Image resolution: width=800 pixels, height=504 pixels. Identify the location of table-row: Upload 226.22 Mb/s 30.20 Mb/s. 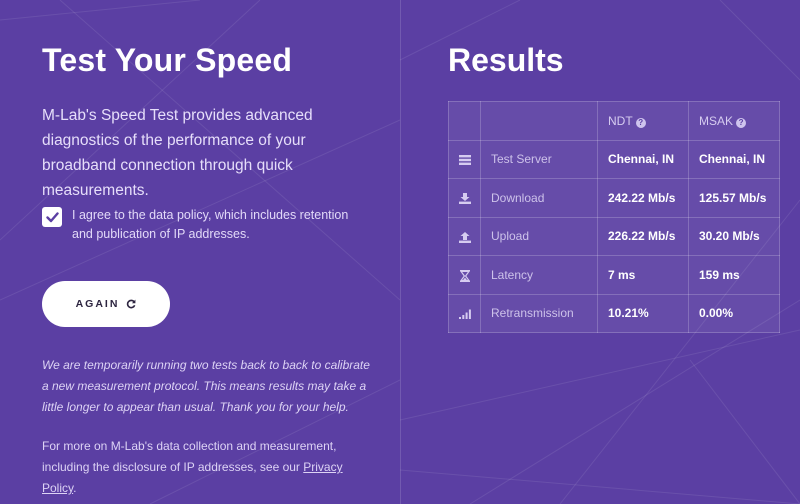
(614, 236).